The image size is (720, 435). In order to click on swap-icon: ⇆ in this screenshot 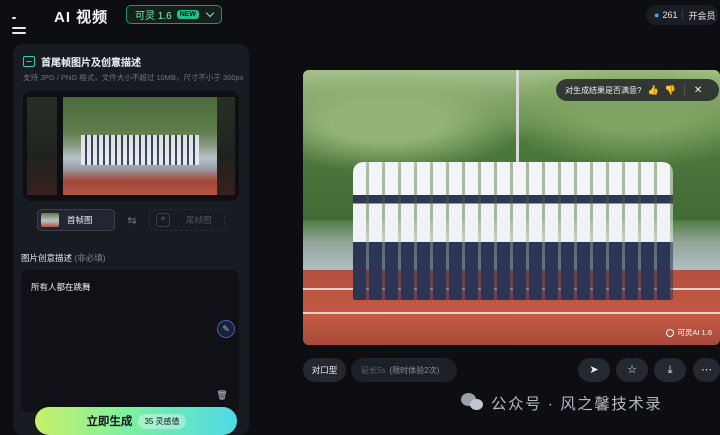, I will do `click(132, 220)`.